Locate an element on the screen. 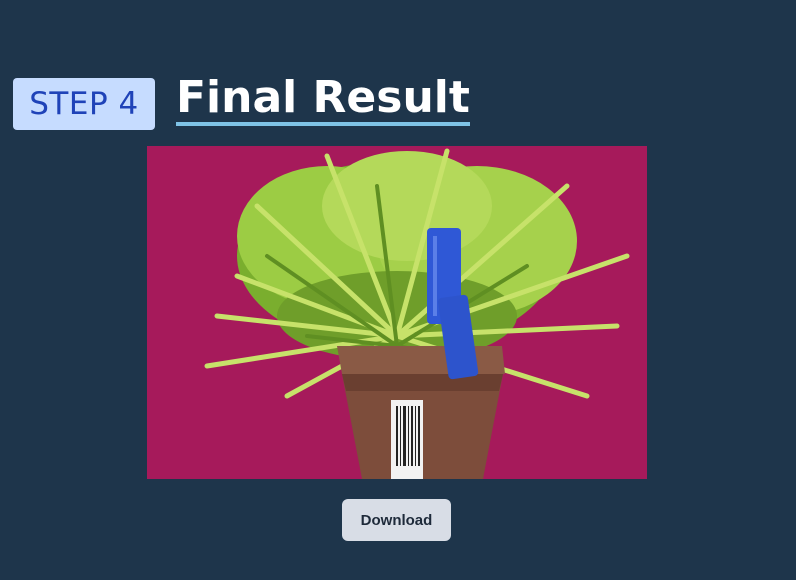 The height and width of the screenshot is (580, 796). step-header: STEP 4 Final Result is located at coordinates (241, 102).